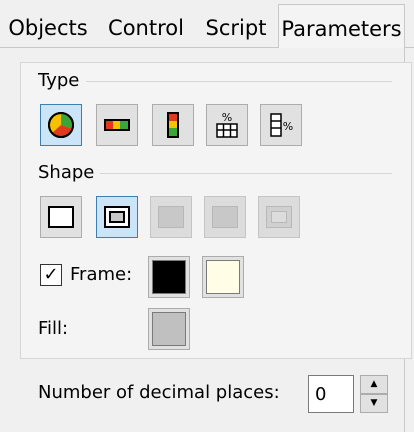 The width and height of the screenshot is (414, 432). Describe the element at coordinates (159, 392) in the screenshot. I see `decimal-places-label: Number of decimal places:` at that location.